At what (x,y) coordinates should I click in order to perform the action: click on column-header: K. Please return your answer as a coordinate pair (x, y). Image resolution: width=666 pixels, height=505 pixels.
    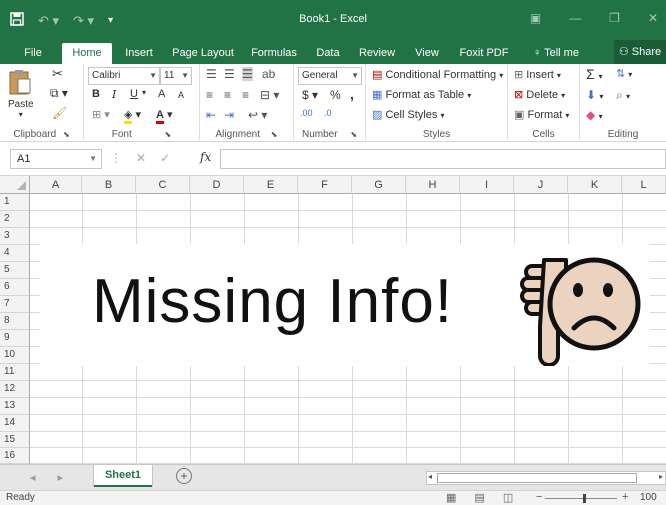
    Looking at the image, I should click on (595, 185).